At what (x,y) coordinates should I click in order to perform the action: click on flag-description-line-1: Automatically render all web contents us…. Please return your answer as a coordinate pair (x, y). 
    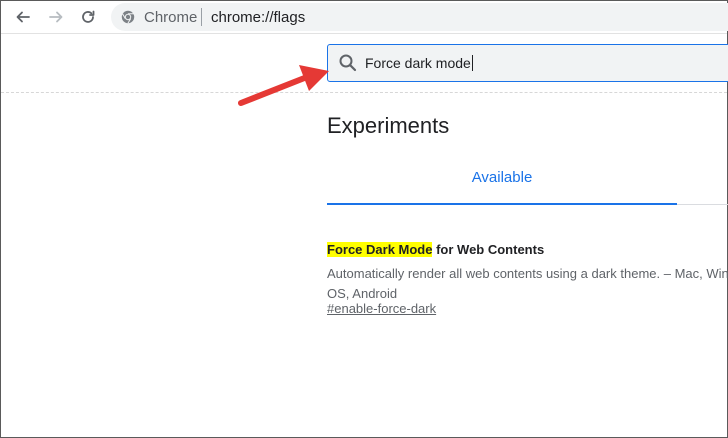
    Looking at the image, I should click on (527, 273).